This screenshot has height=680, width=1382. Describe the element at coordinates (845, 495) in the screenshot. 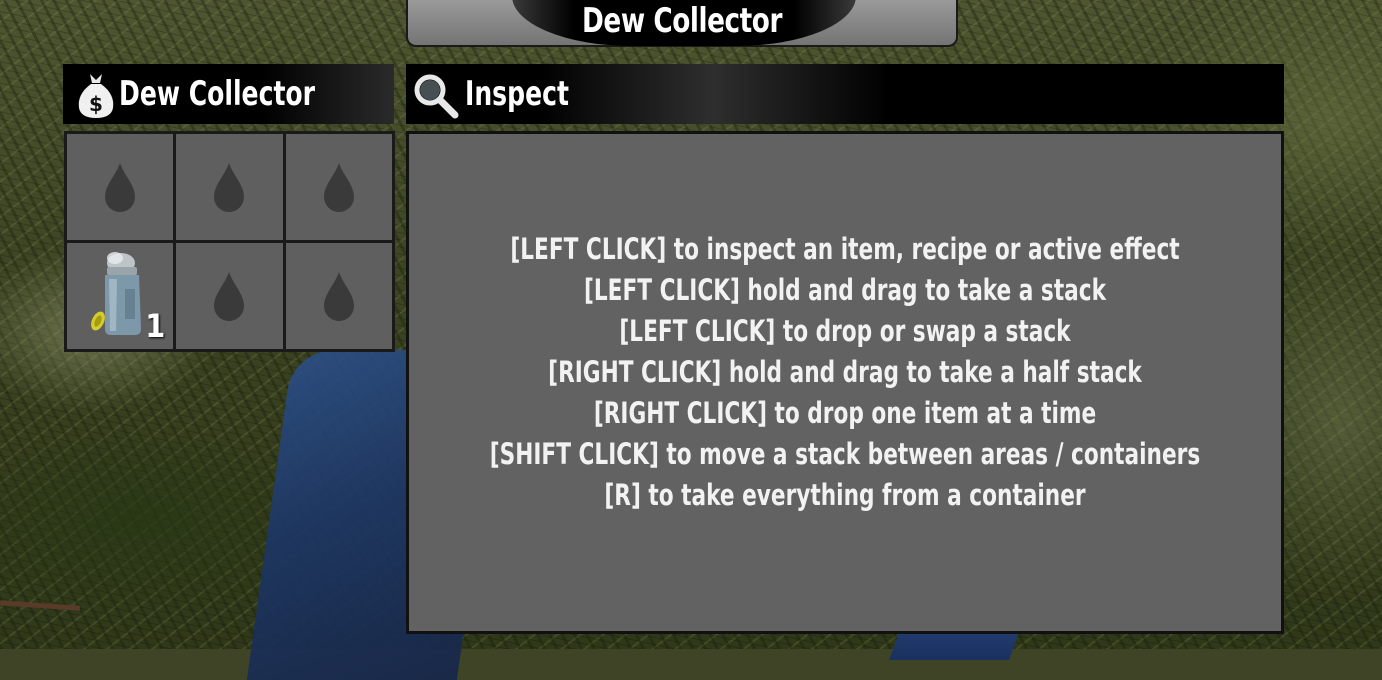

I see `help-line: [R] to take everything from a container` at that location.